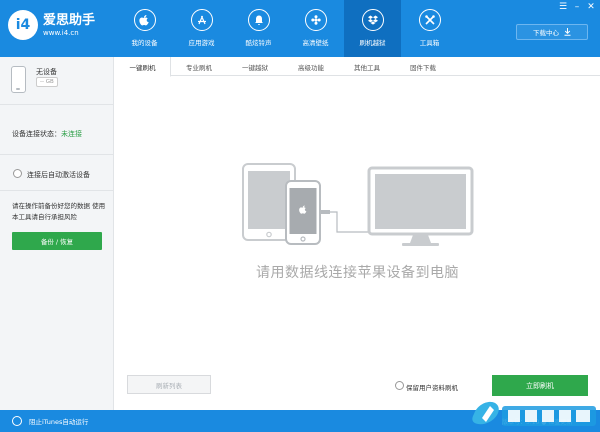  What do you see at coordinates (61, 32) in the screenshot?
I see `app-url: www.i4.cn` at bounding box center [61, 32].